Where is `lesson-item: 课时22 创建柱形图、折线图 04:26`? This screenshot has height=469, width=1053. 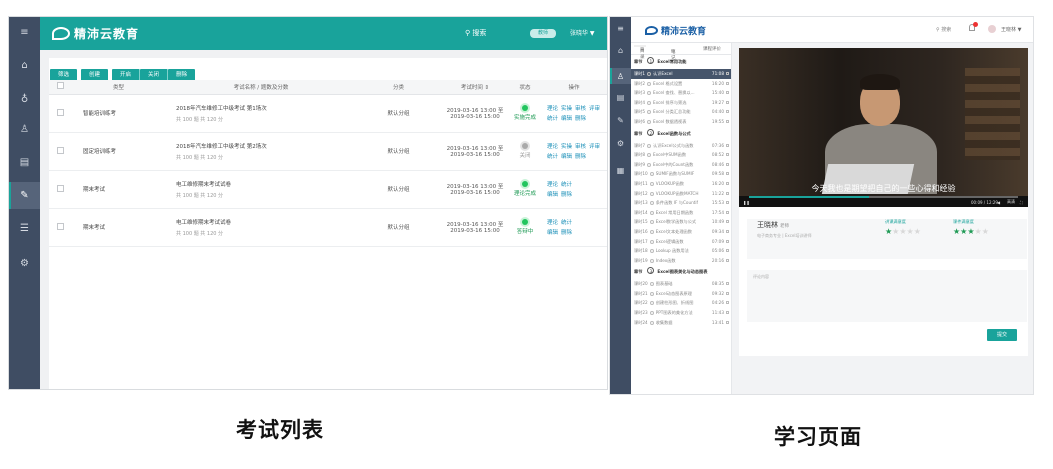 lesson-item: 课时22 创建柱形图、折线图 04:26 is located at coordinates (681, 303).